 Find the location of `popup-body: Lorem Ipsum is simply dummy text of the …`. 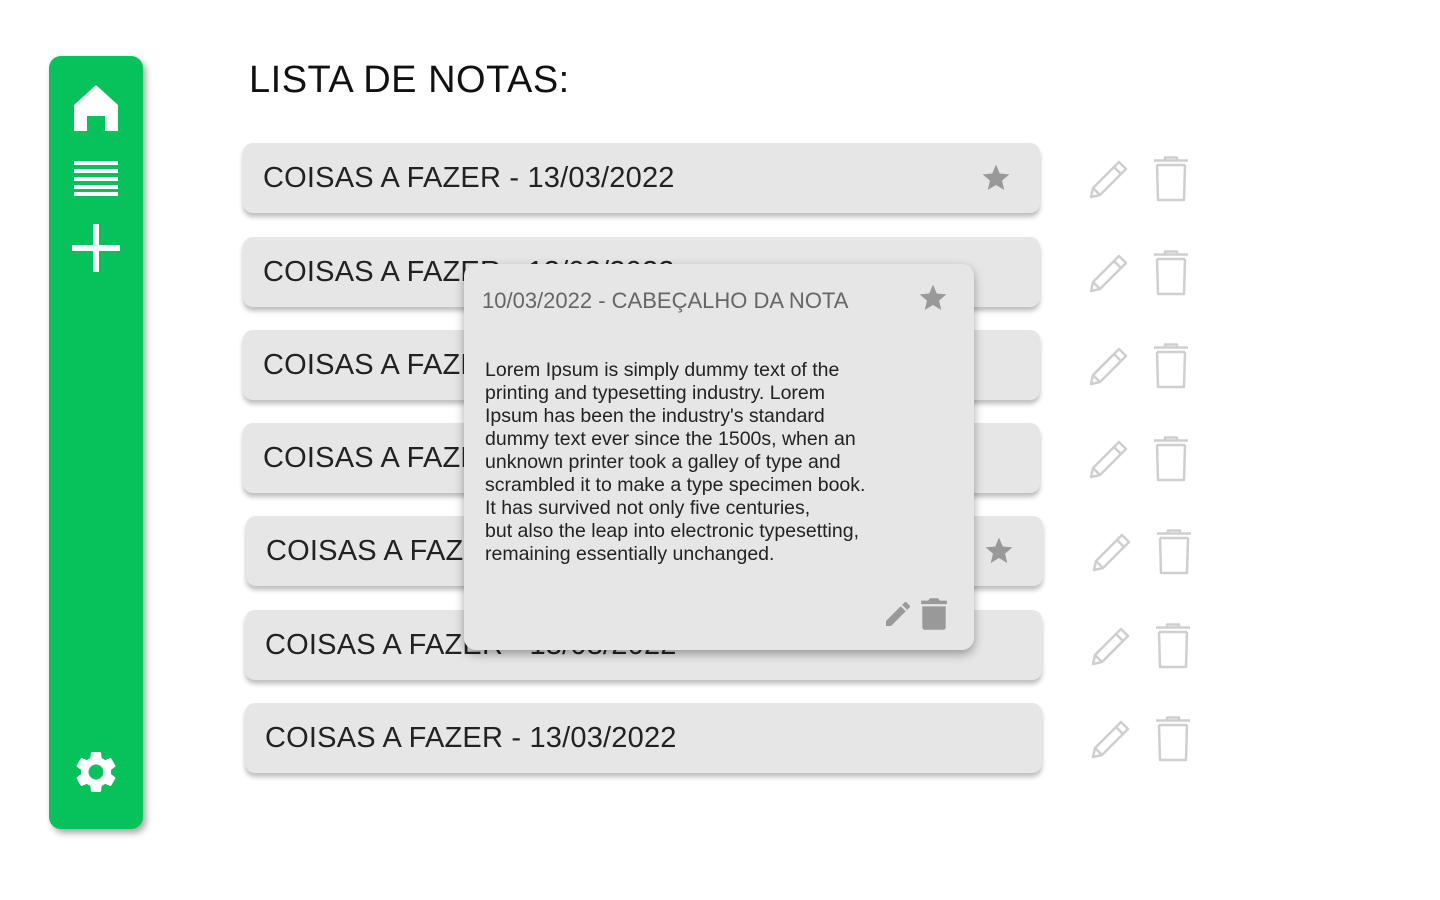

popup-body: Lorem Ipsum is simply dummy text of the … is located at coordinates (675, 462).